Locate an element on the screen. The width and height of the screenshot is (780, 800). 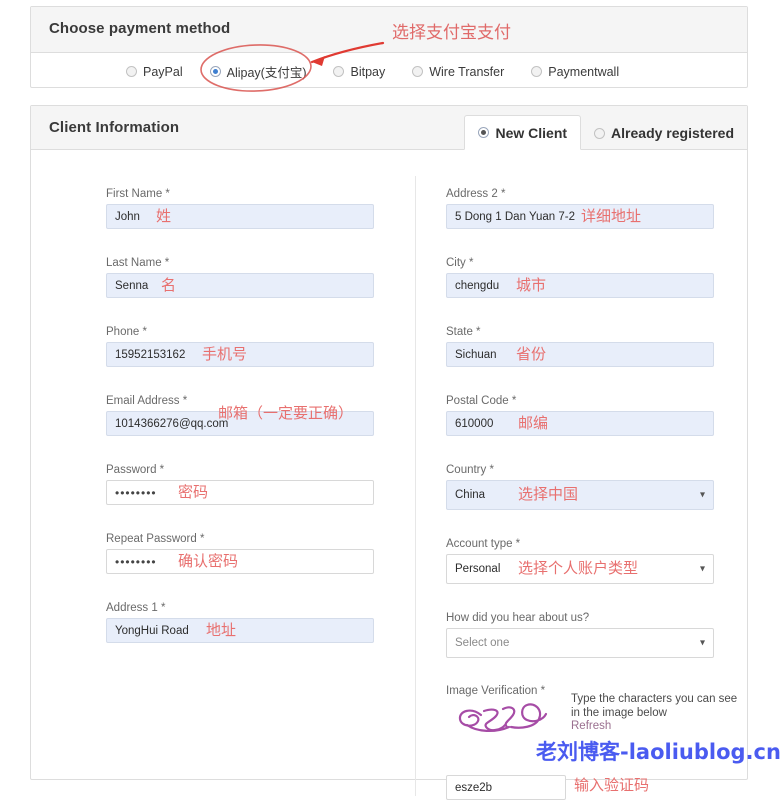
phone-input: 15952153162 is located at coordinates (240, 354).